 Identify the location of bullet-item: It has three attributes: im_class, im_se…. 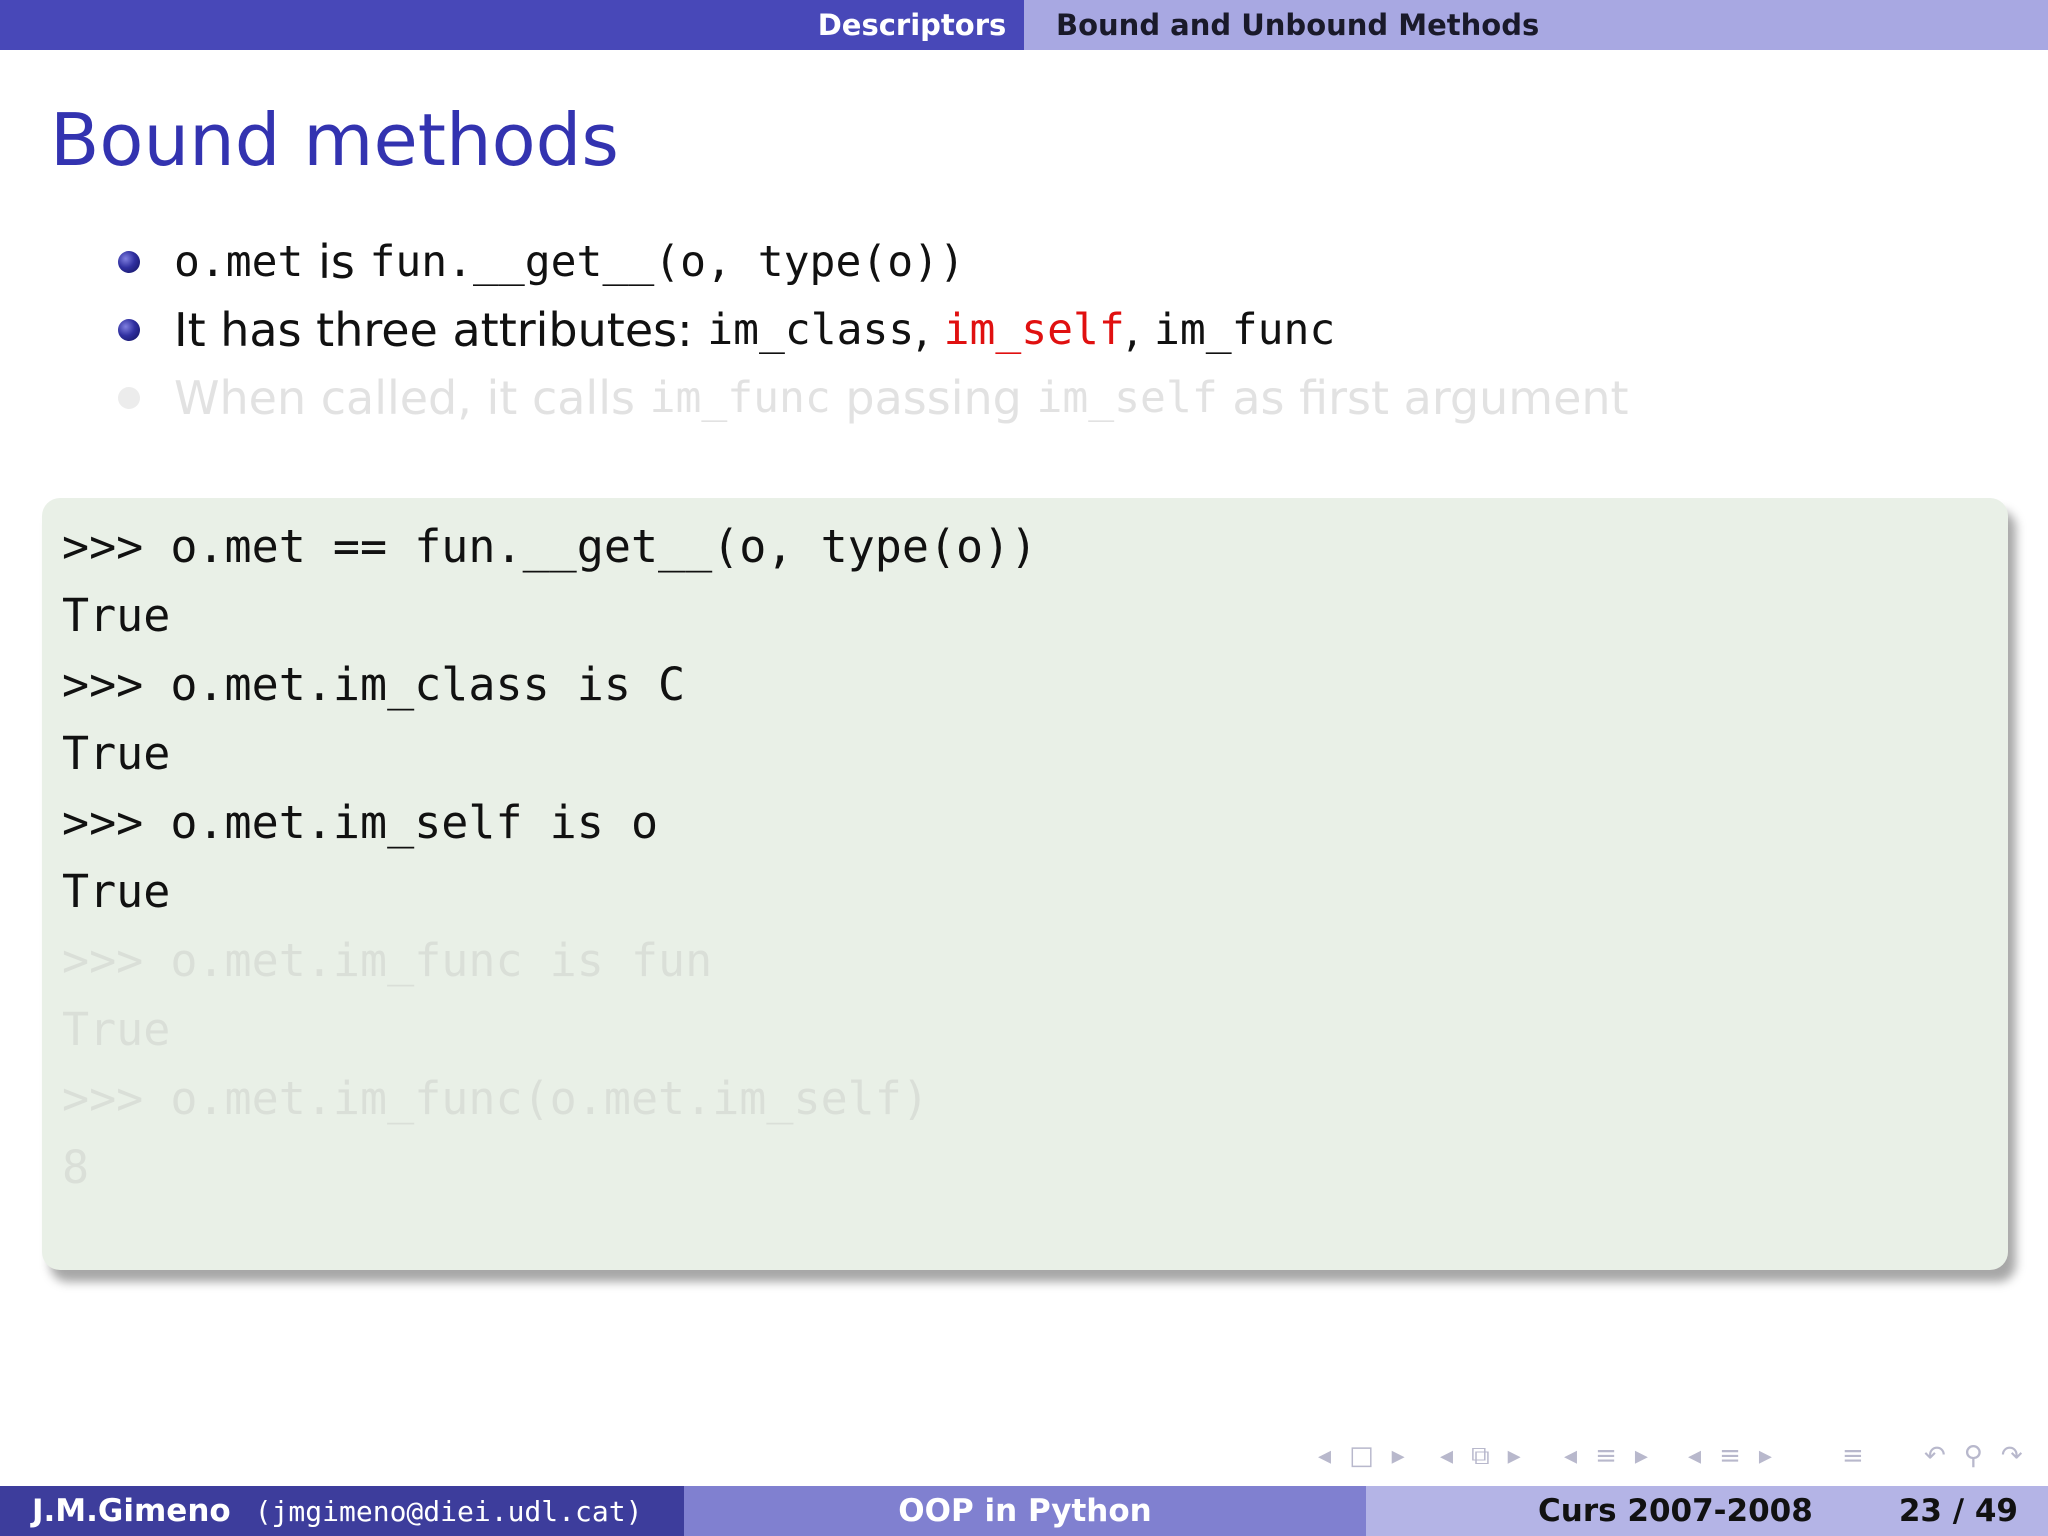
(873, 330).